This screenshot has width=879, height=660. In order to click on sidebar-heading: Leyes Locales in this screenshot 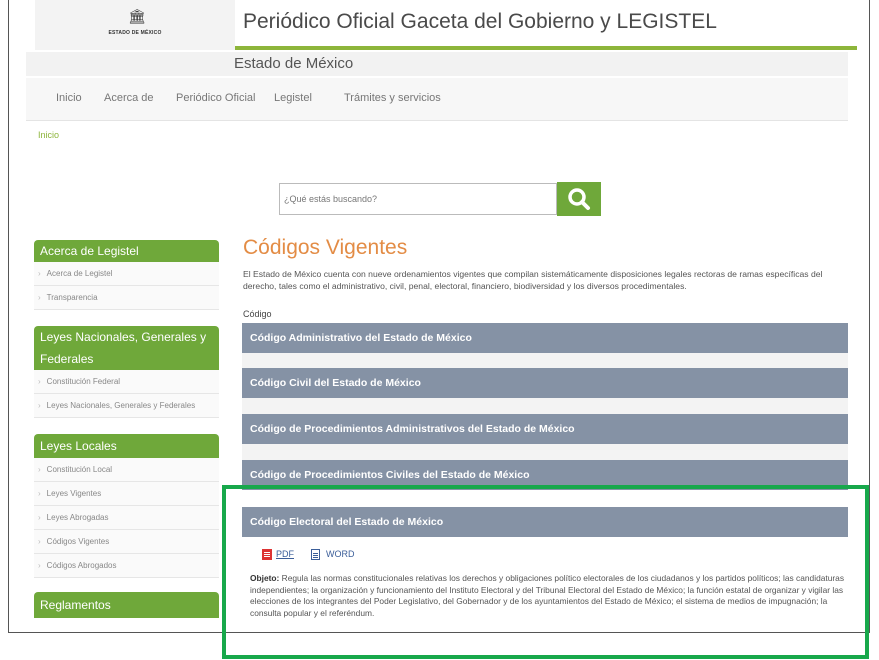, I will do `click(126, 446)`.